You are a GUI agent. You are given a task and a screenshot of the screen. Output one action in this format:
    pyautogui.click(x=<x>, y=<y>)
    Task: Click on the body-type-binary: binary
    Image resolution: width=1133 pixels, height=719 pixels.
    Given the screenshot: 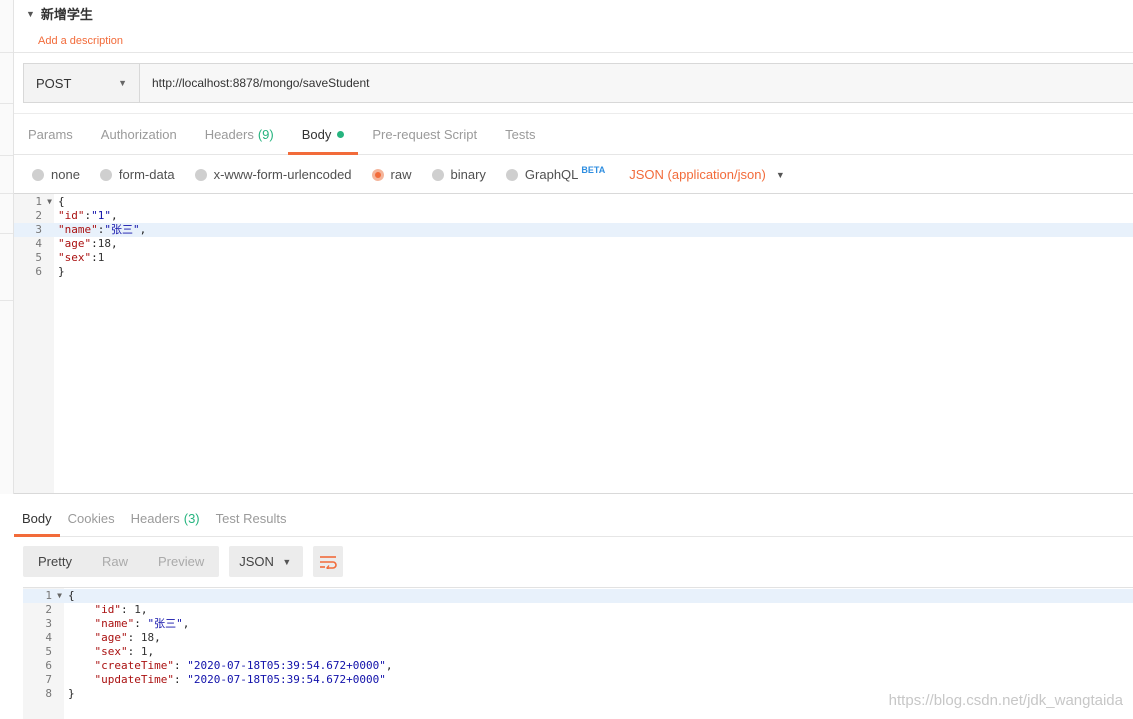 What is the action you would take?
    pyautogui.click(x=458, y=174)
    